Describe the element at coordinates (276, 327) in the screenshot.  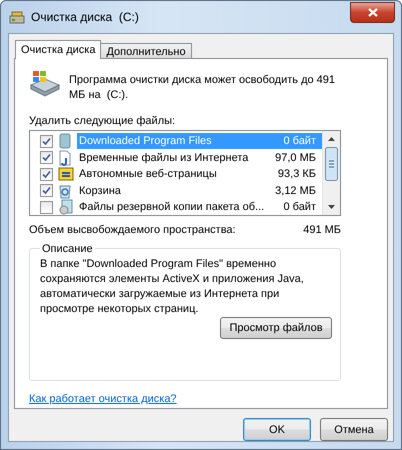
I see `view-files-button: Просмотр файлов` at that location.